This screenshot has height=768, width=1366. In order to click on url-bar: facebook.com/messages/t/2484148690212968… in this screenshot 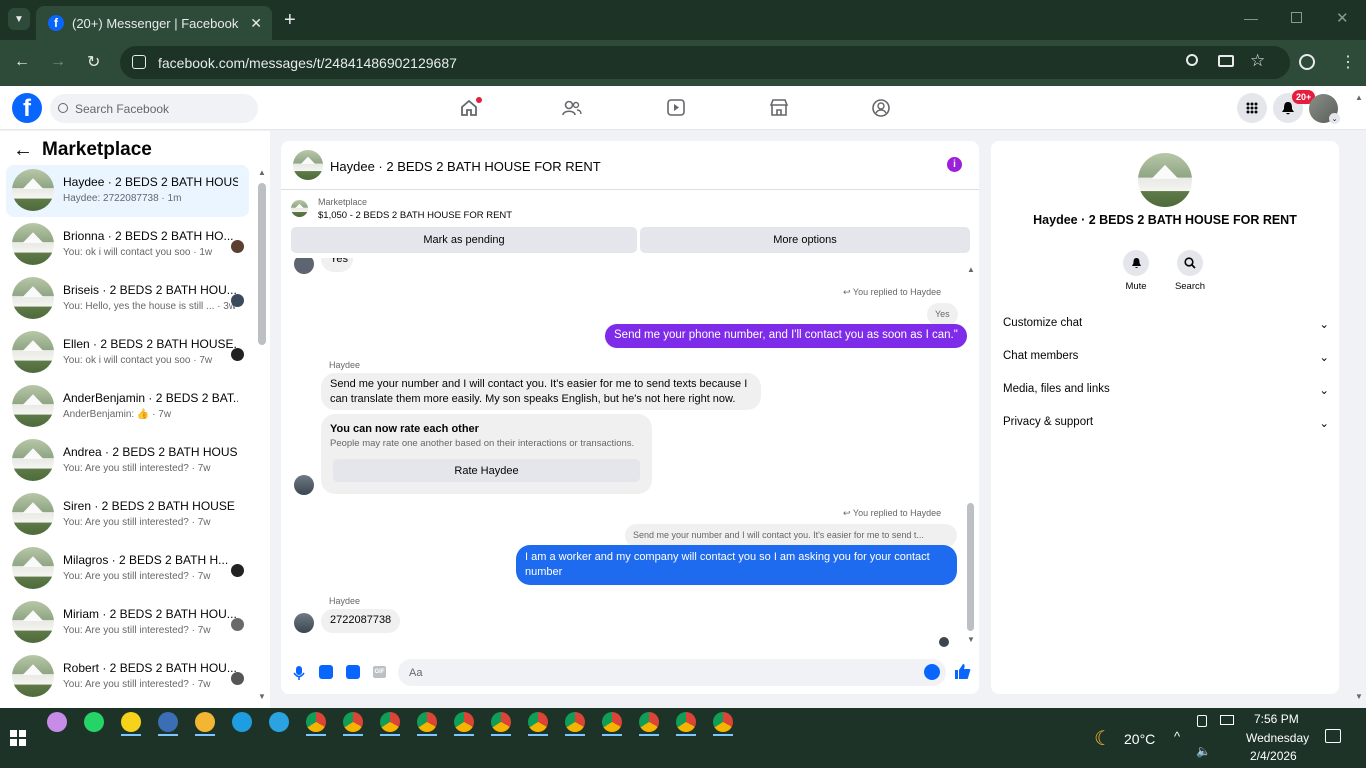, I will do `click(705, 62)`.